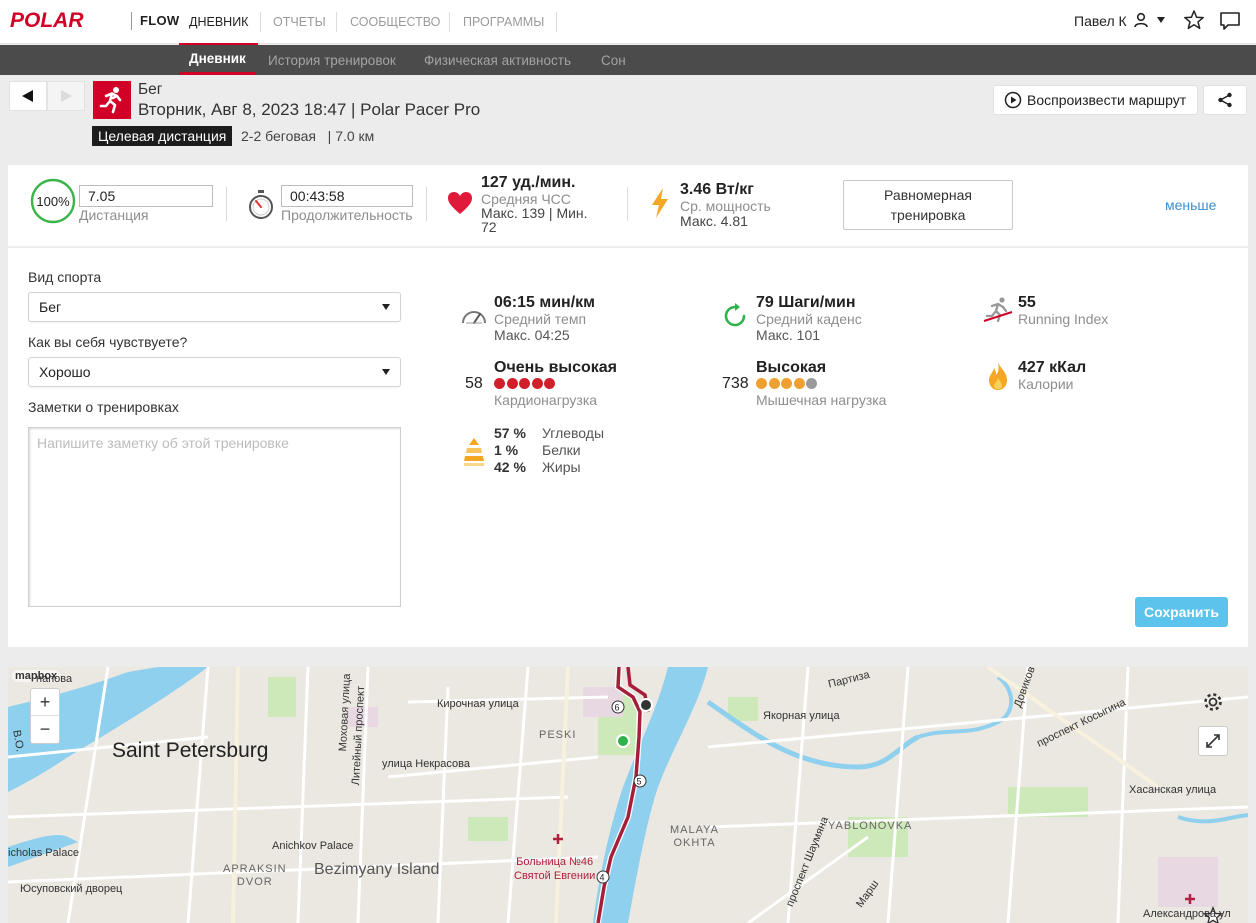 The width and height of the screenshot is (1256, 923). Describe the element at coordinates (1095, 100) in the screenshot. I see `replay-route-button: Воспроизвести маршрут` at that location.